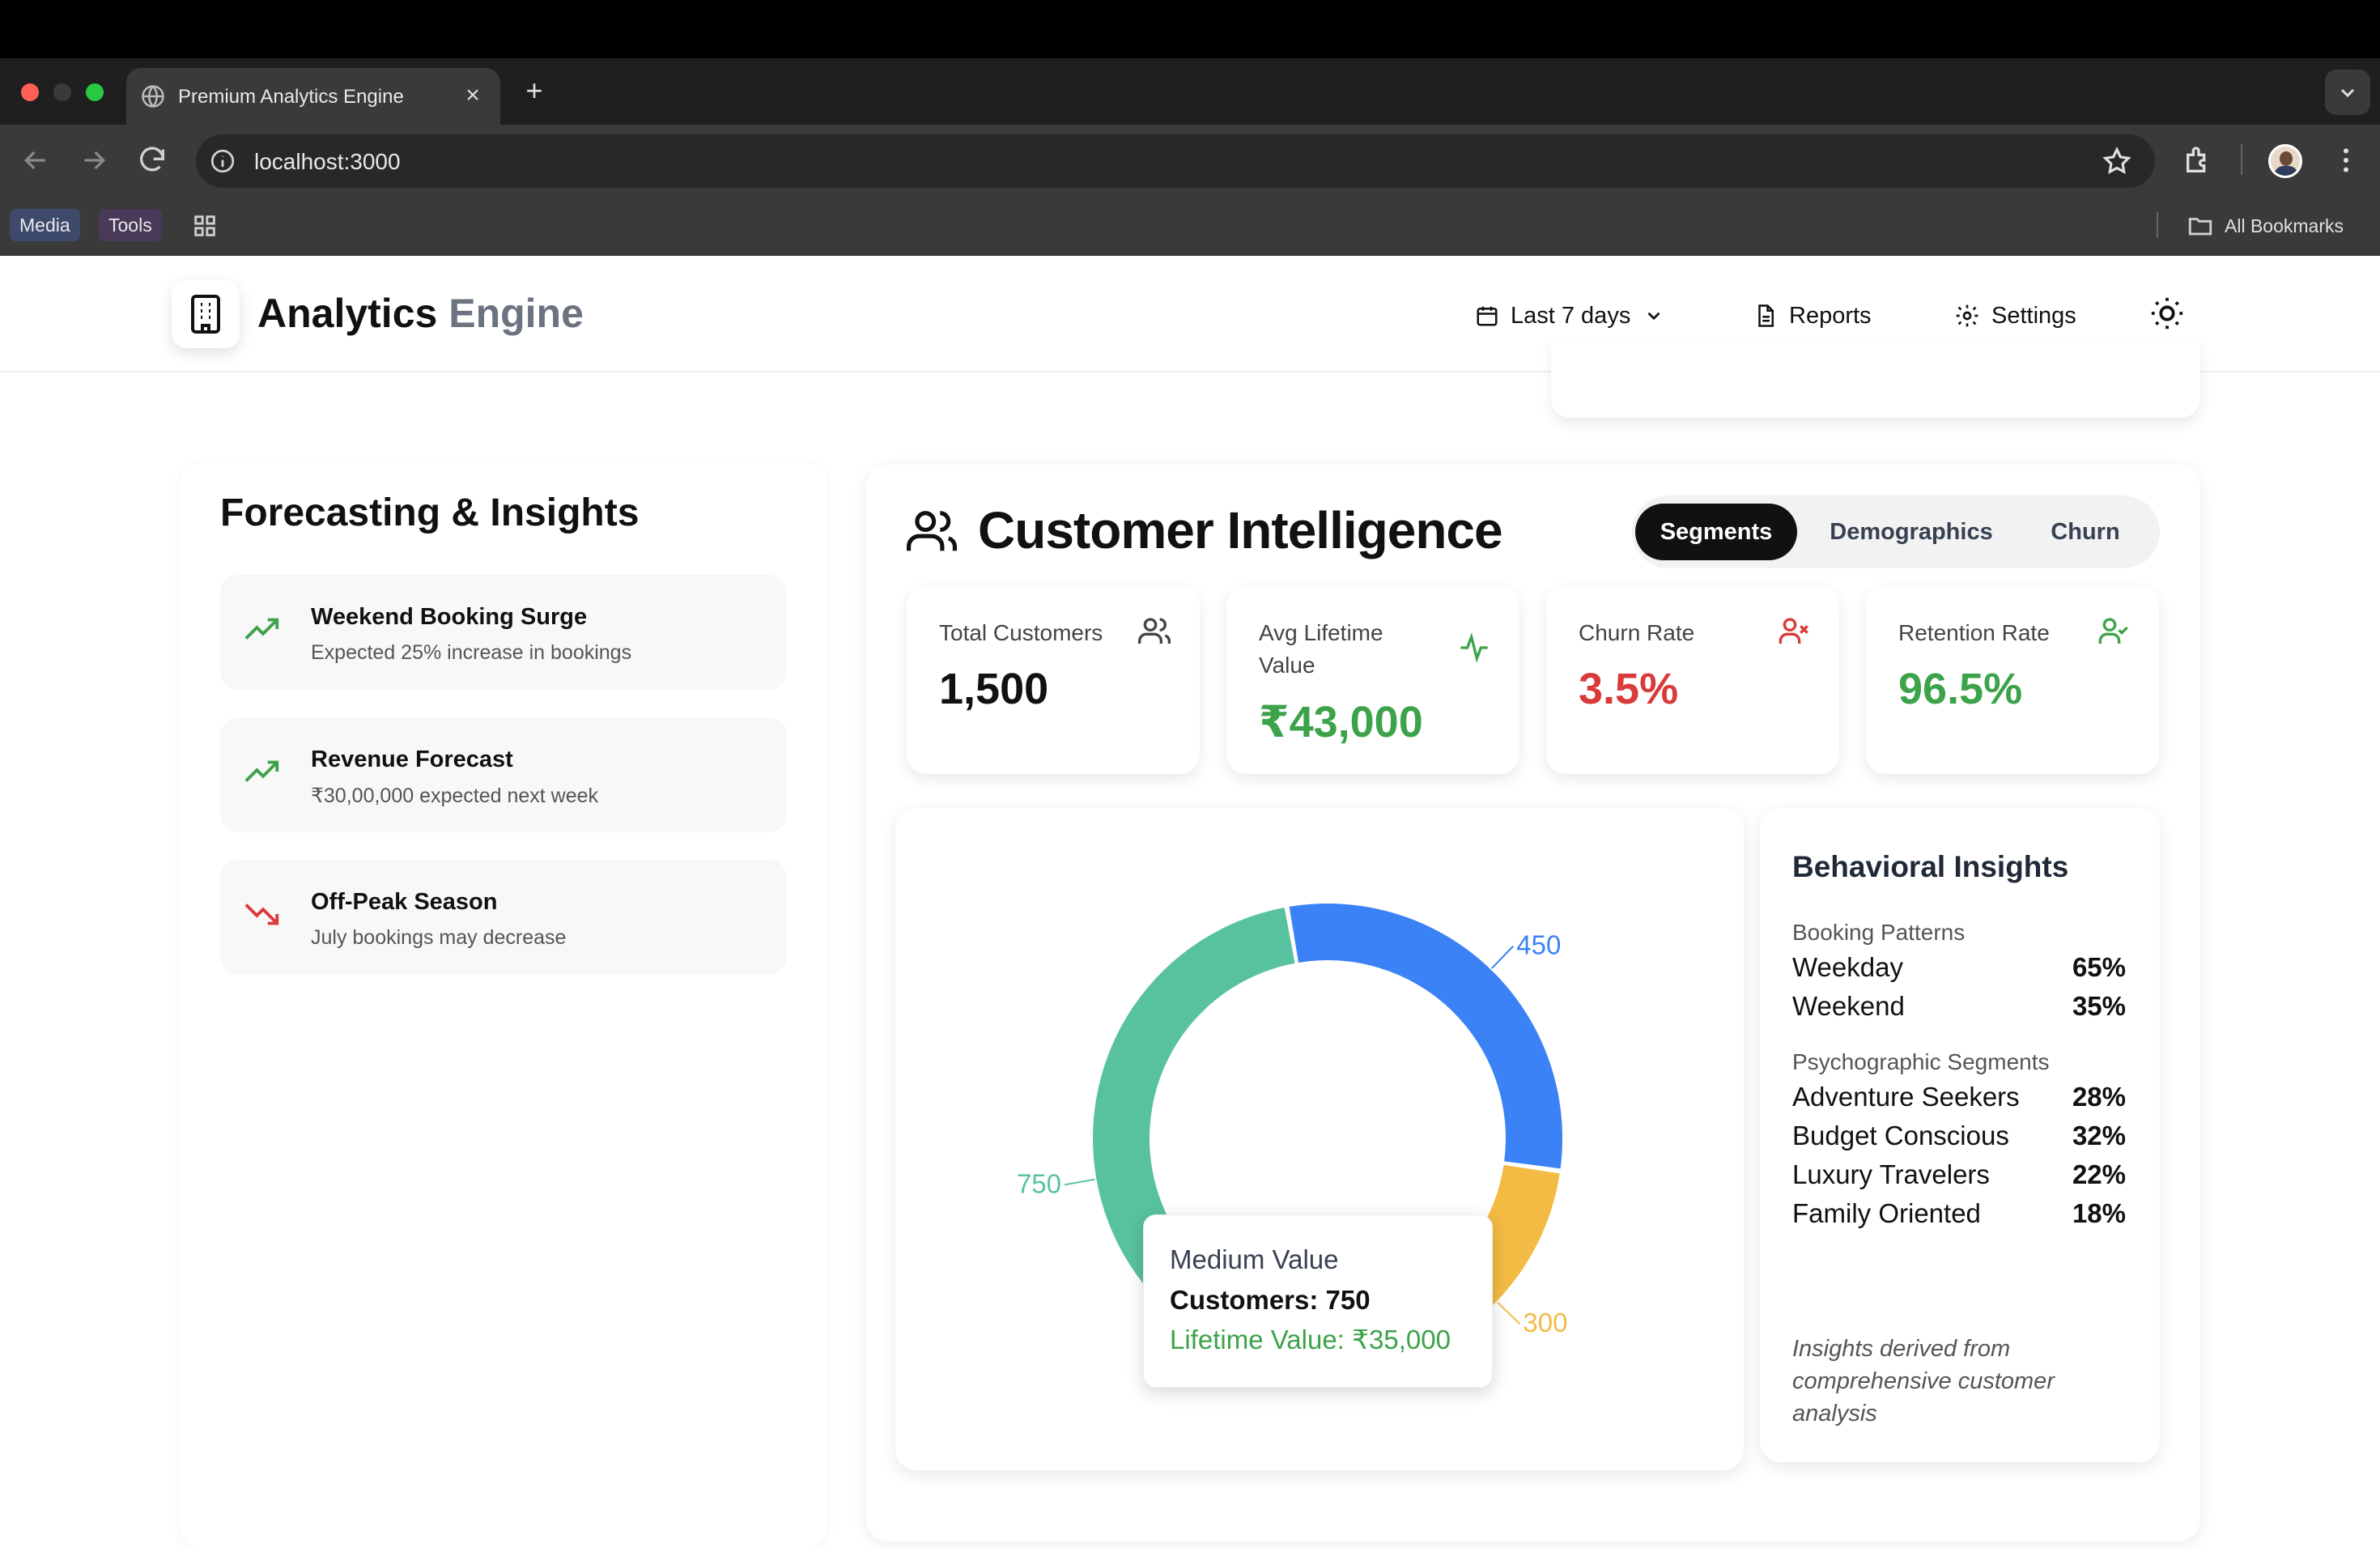  I want to click on psycho-row: Luxury Travelers 22%, so click(1959, 1177).